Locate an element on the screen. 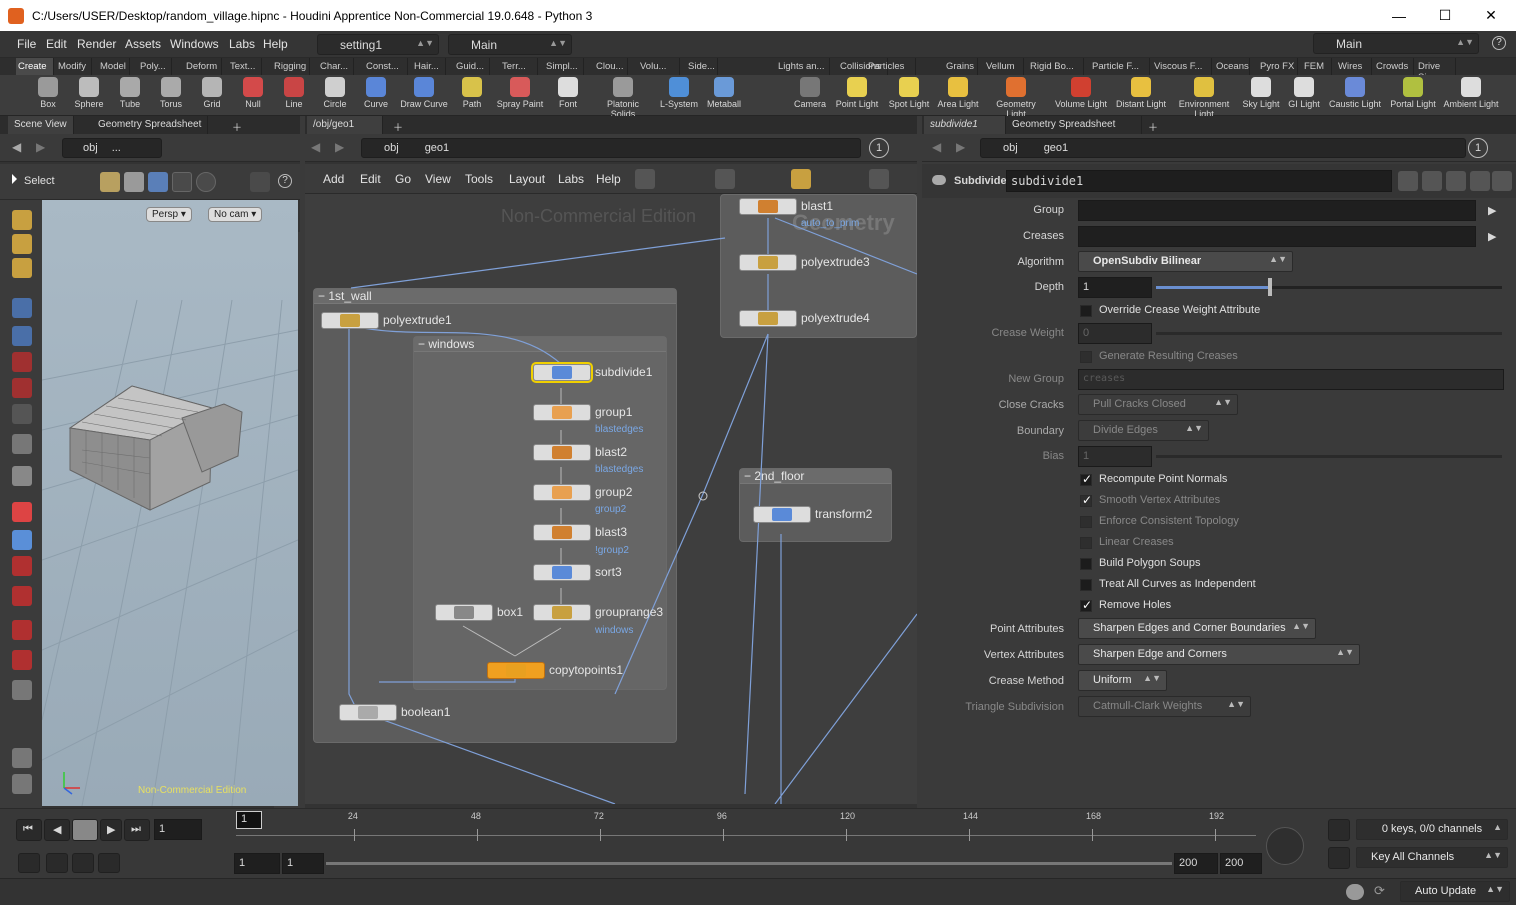  desktop-select: setting1 ▲▼ is located at coordinates (378, 44).